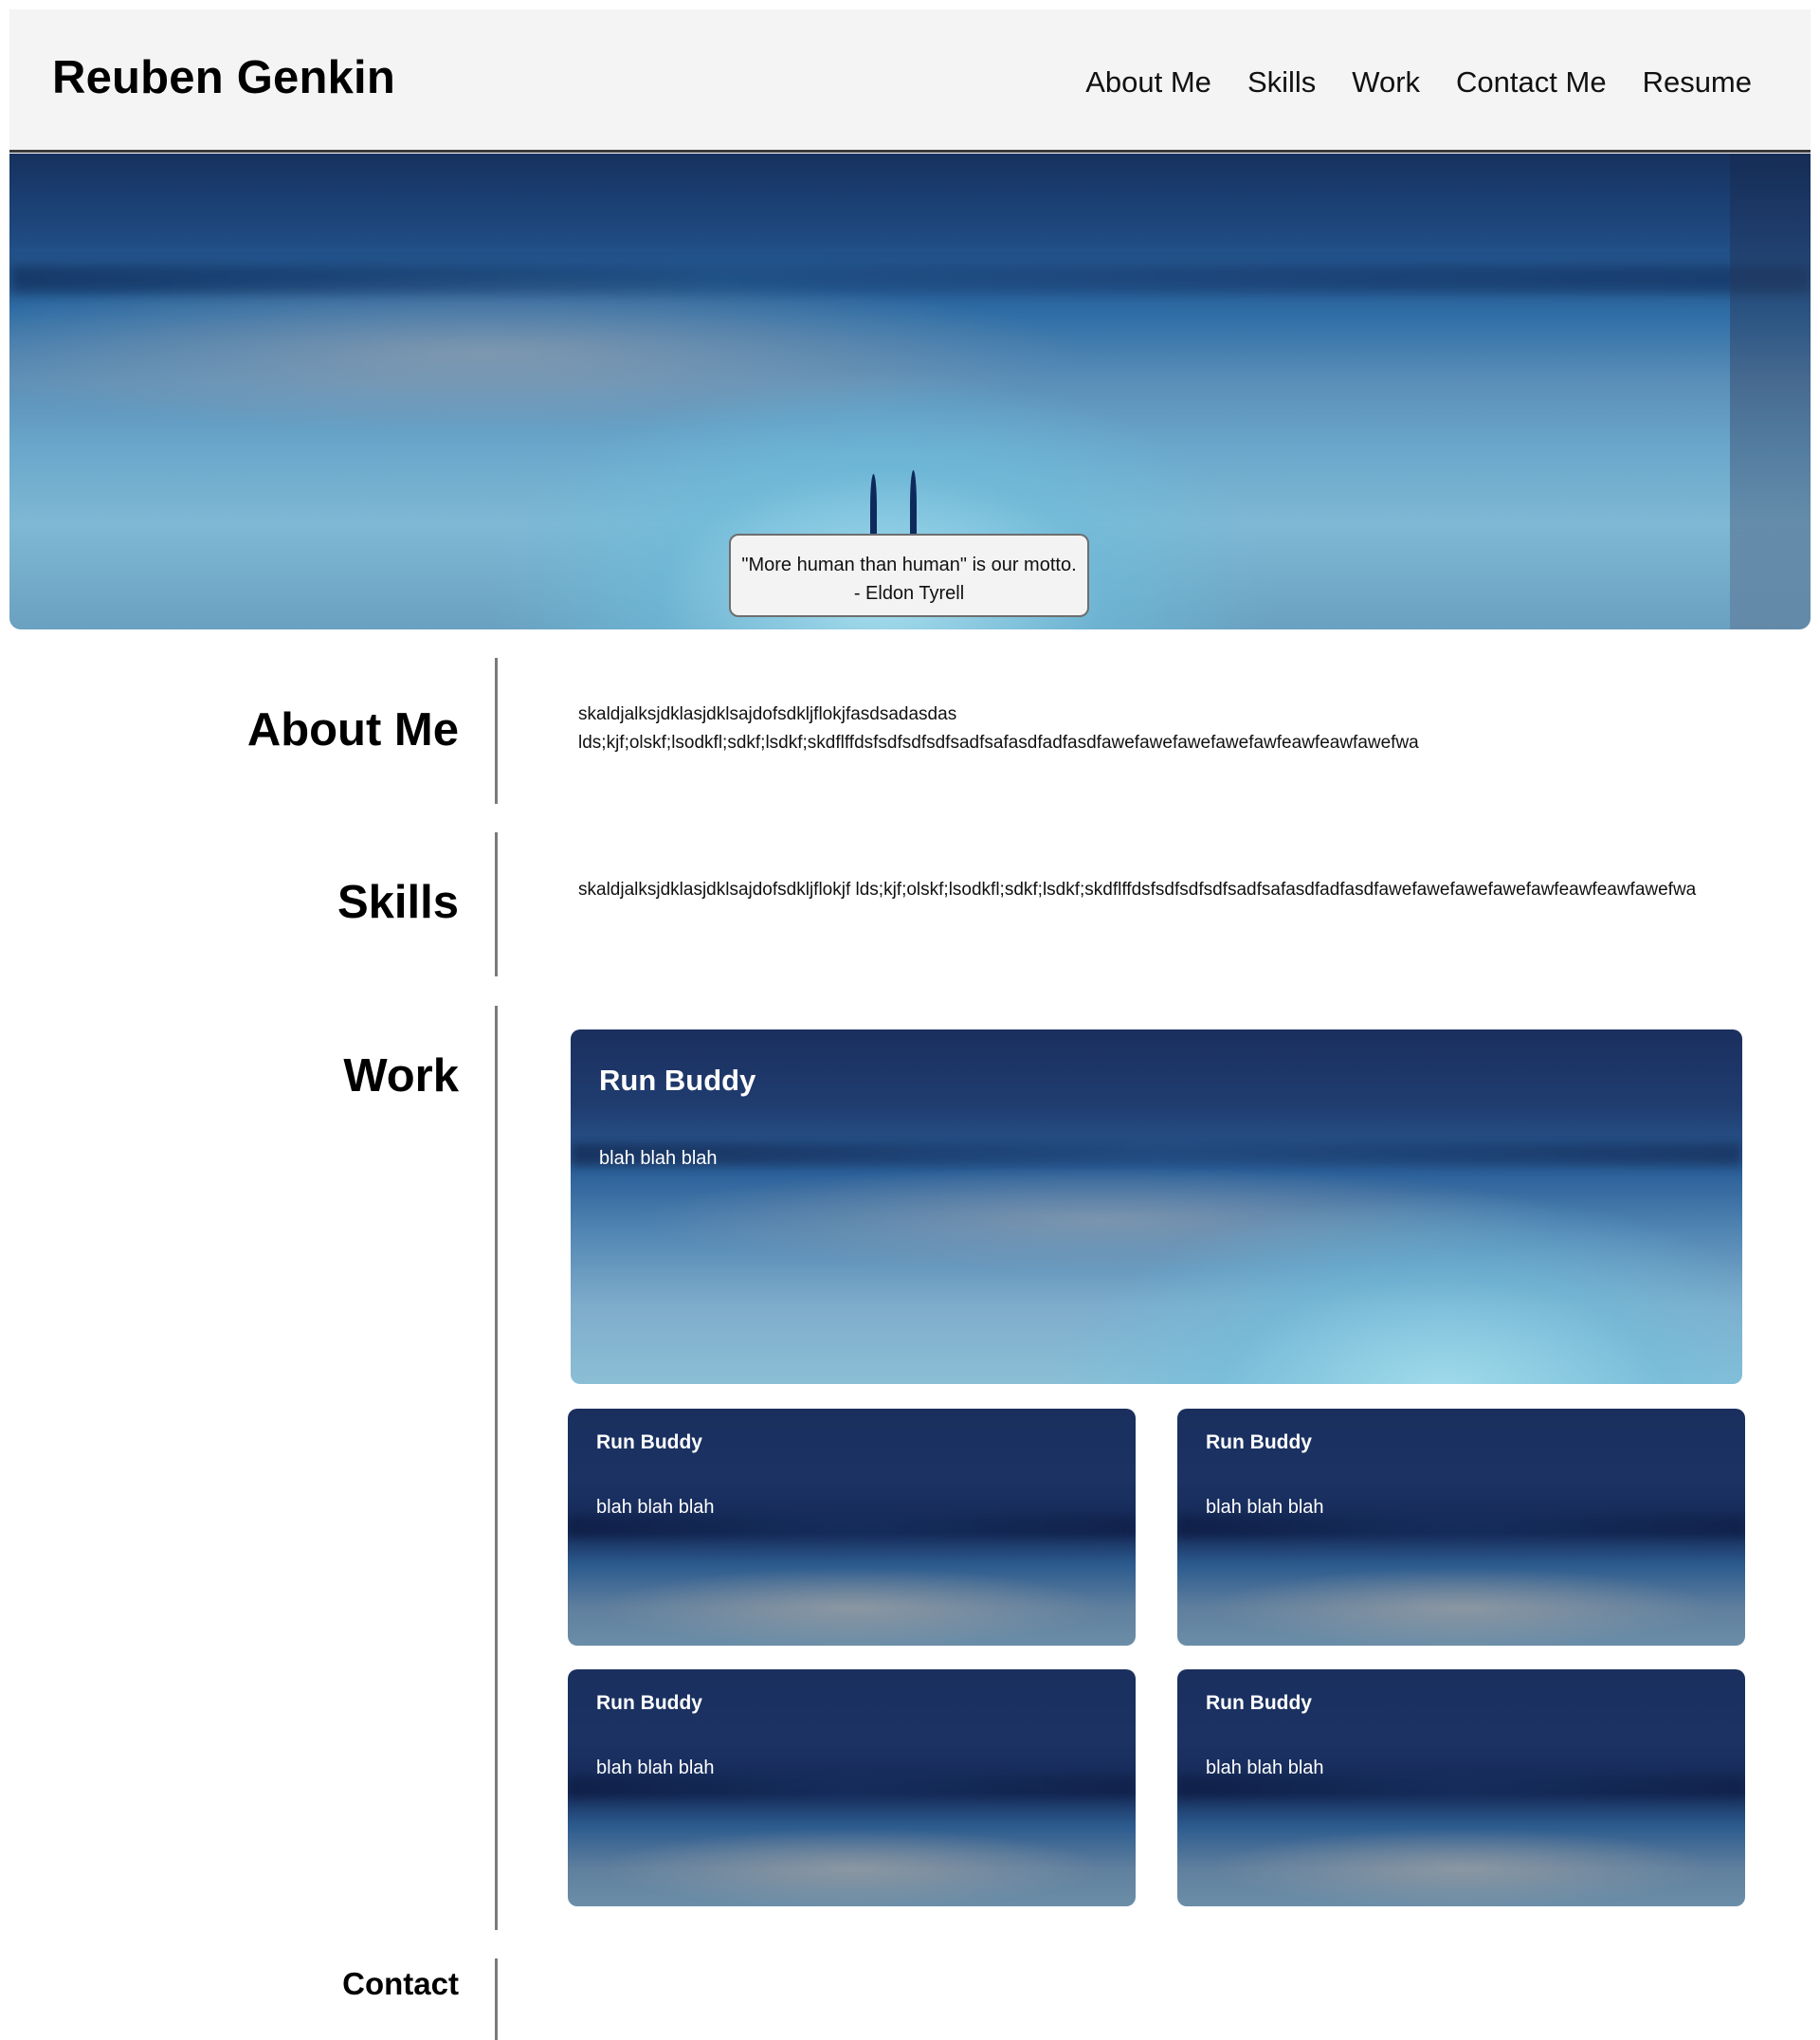 The height and width of the screenshot is (2040, 1820). I want to click on project-card-1: Run Buddy blah blah blah, so click(852, 1528).